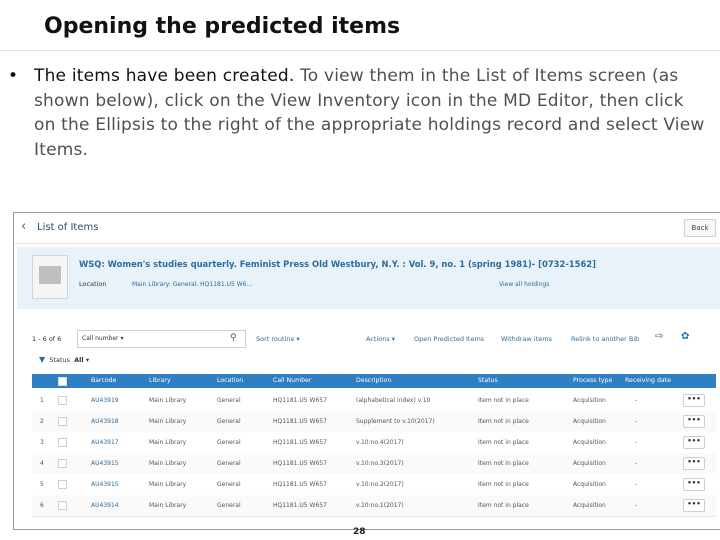 Image resolution: width=720 pixels, height=540 pixels. Describe the element at coordinates (164, 76) in the screenshot. I see `body-text-intro: The items have been created.` at that location.